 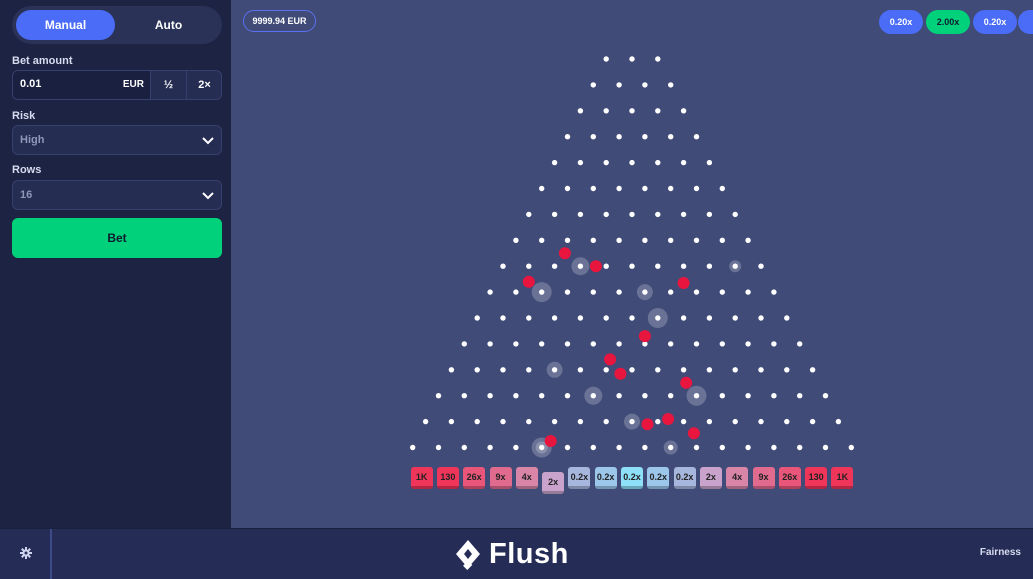 What do you see at coordinates (474, 478) in the screenshot?
I see `multiplier-slot: 26x` at bounding box center [474, 478].